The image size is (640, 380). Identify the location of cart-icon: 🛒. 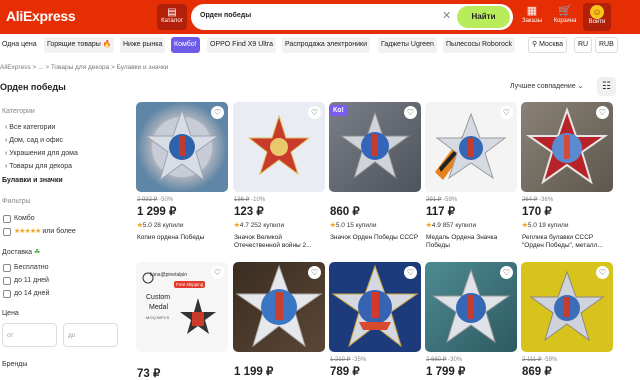
(565, 11).